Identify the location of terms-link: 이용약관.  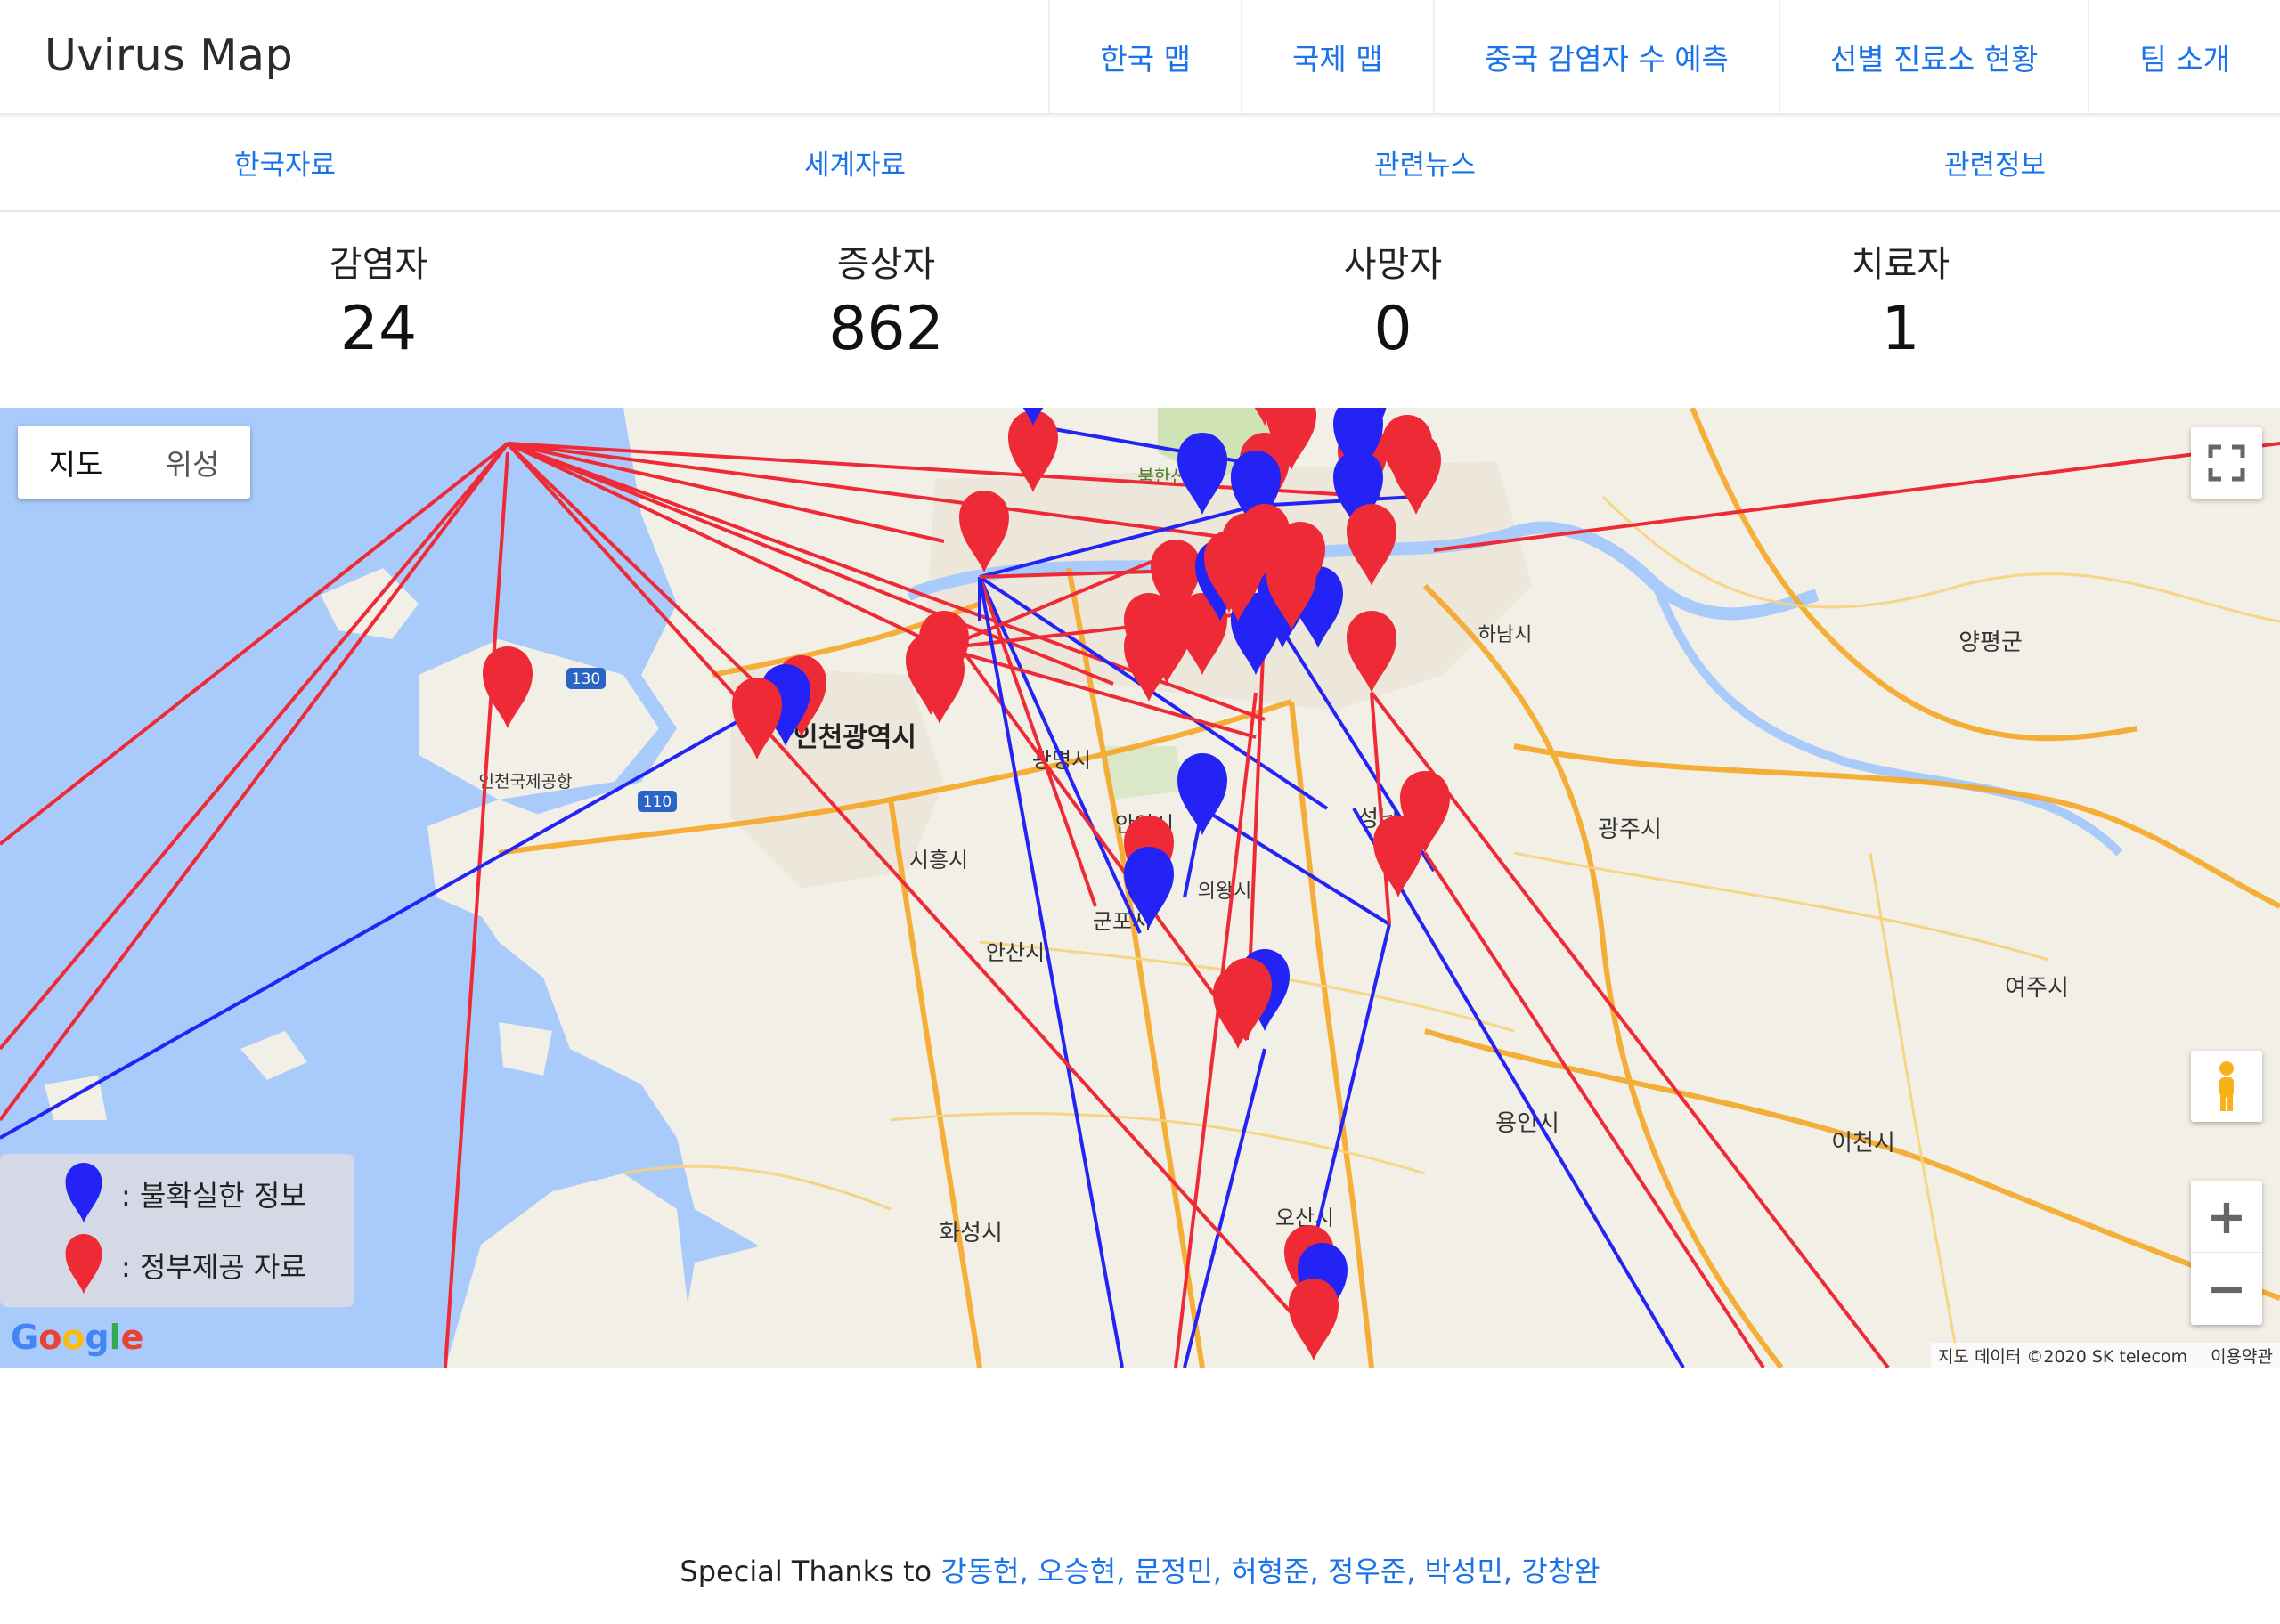
(2242, 1356).